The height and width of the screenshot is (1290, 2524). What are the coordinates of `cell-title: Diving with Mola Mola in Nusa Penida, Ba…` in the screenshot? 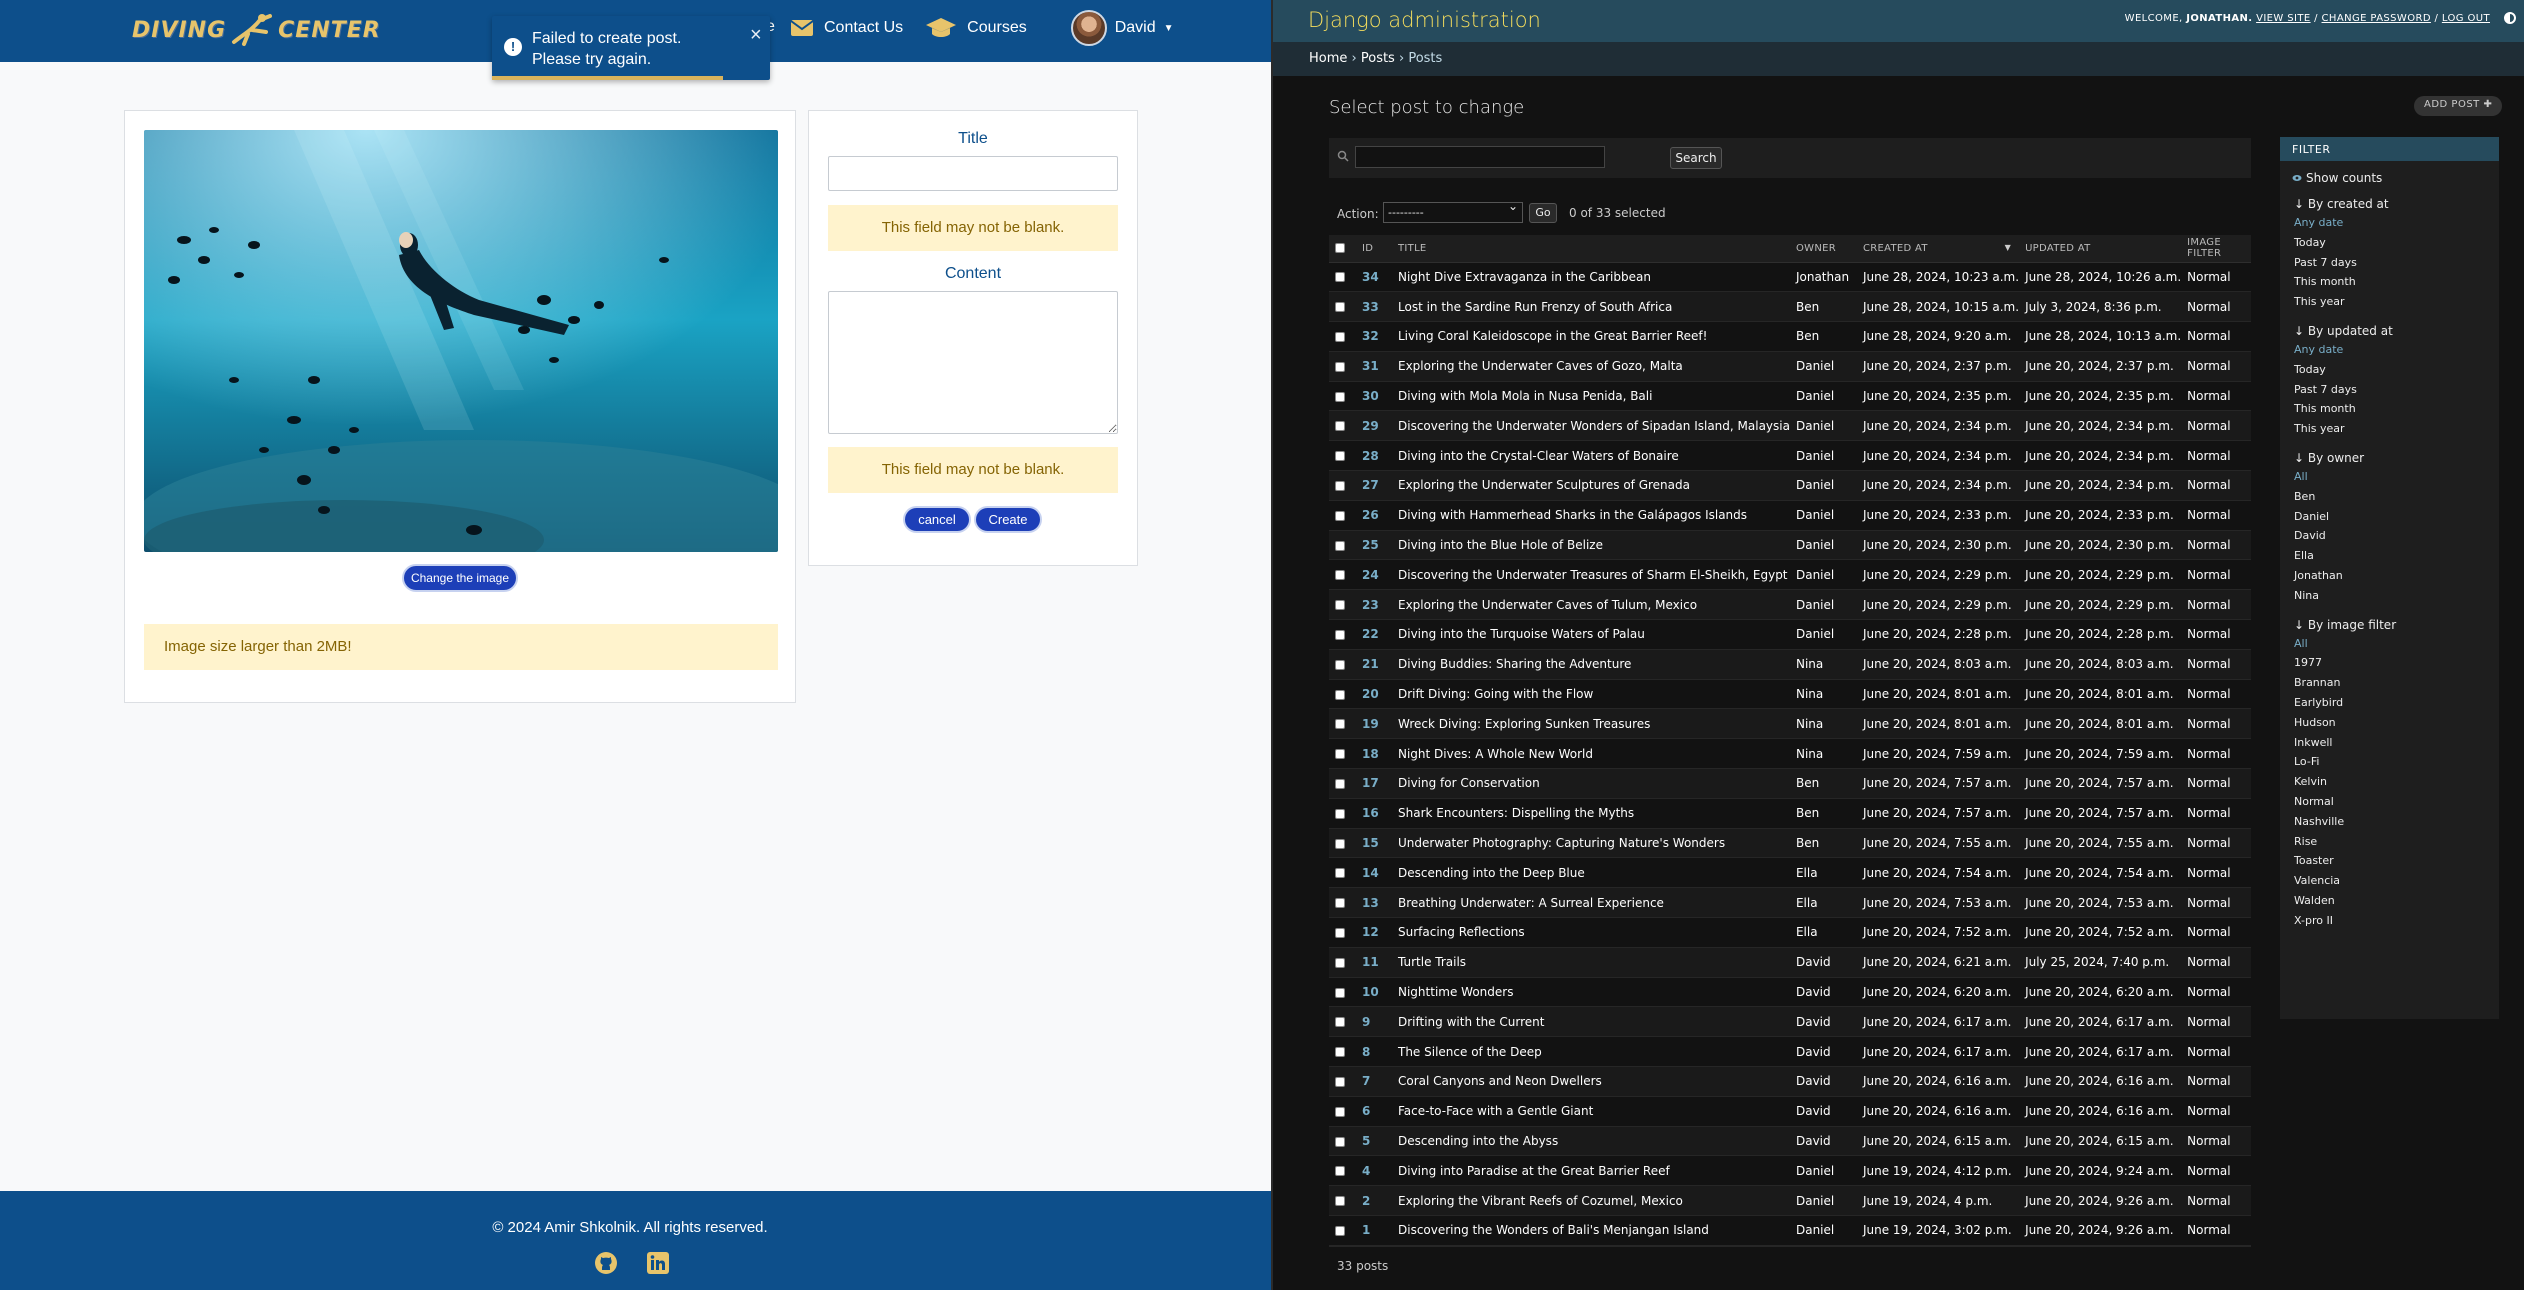 It's located at (1591, 396).